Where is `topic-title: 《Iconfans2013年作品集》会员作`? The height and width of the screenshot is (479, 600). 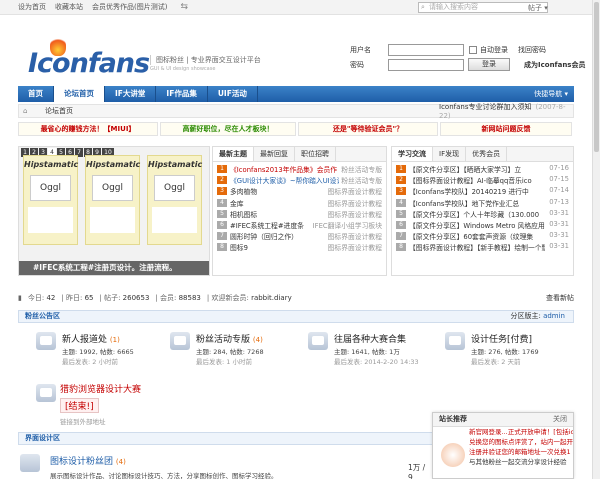 topic-title: 《Iconfans2013年作品集》会员作 is located at coordinates (284, 169).